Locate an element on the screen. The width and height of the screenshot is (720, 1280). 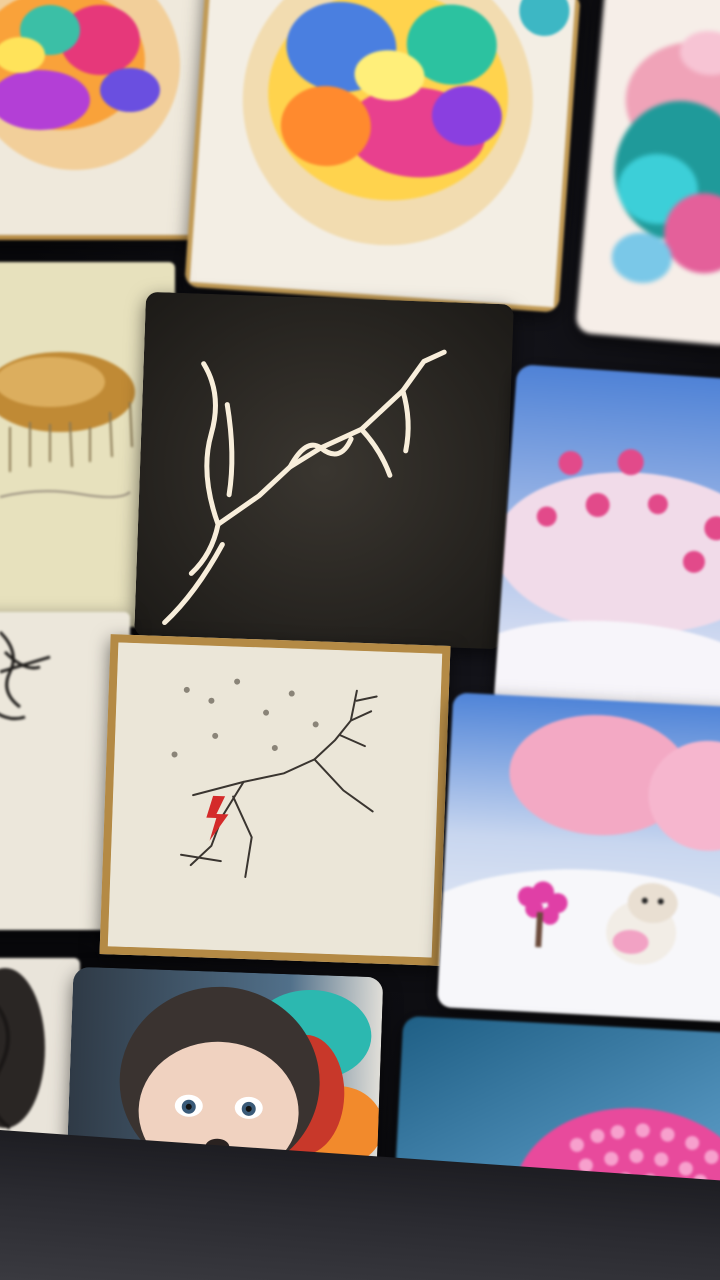
pink-snow-fluff-image is located at coordinates (606, 544).